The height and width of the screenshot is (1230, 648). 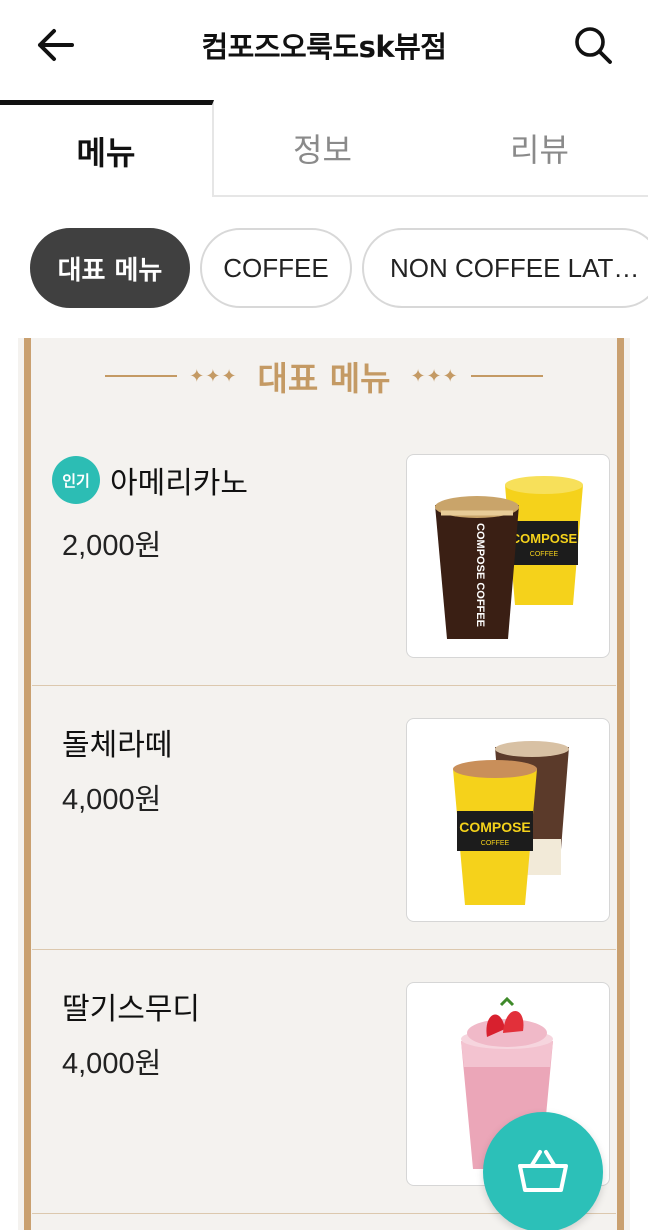 I want to click on svg-text: COMPOSE COFFEE, so click(x=480, y=575).